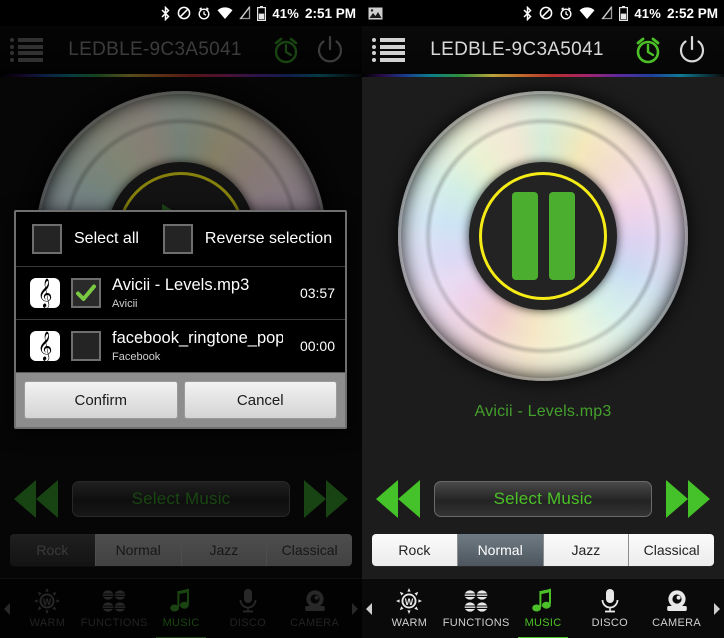  What do you see at coordinates (106, 238) in the screenshot?
I see `select-all-label: Select all` at bounding box center [106, 238].